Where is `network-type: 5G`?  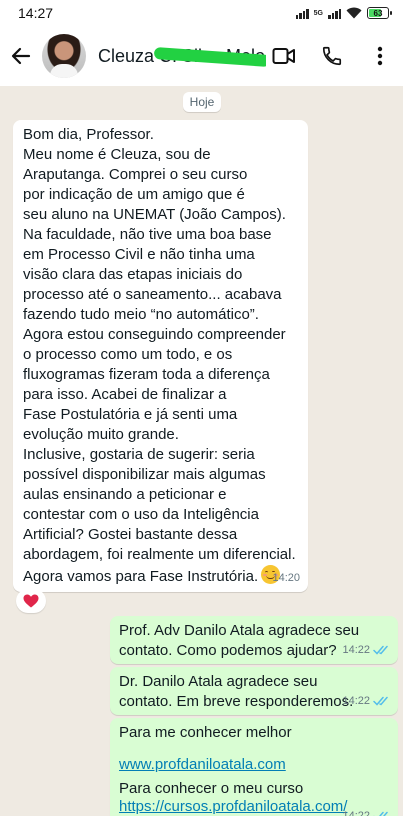 network-type: 5G is located at coordinates (318, 13).